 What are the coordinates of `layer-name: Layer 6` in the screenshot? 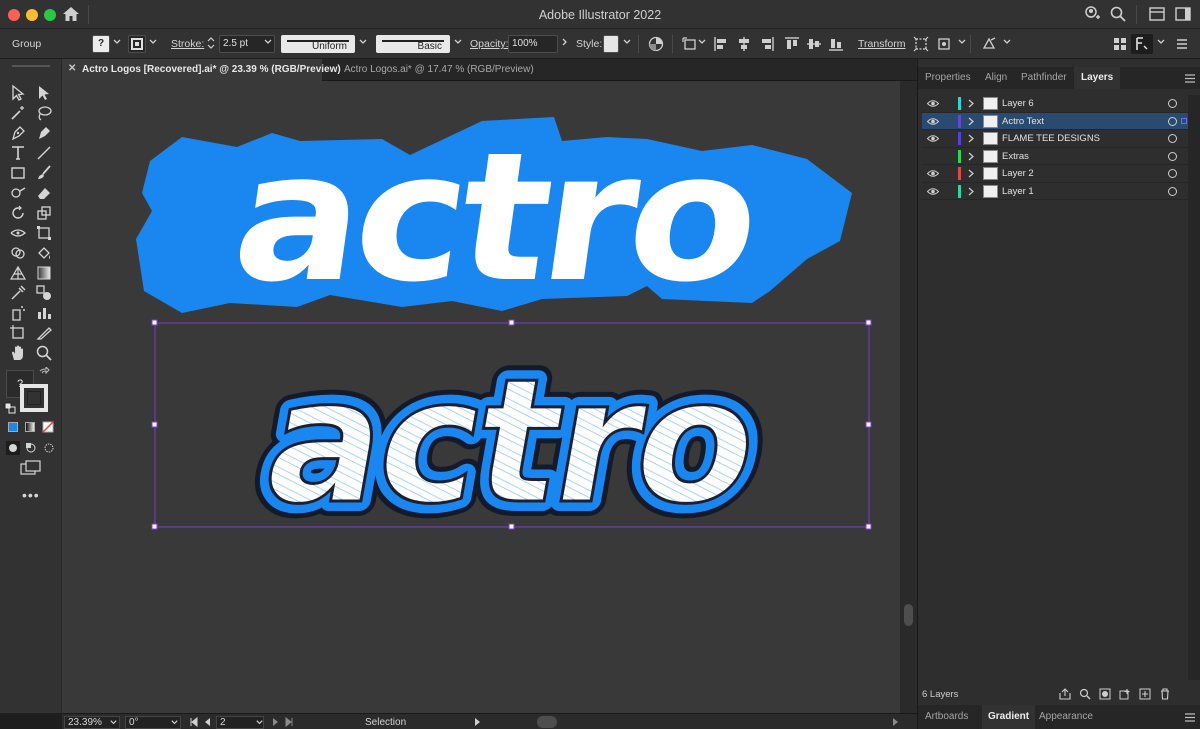 It's located at (1018, 103).